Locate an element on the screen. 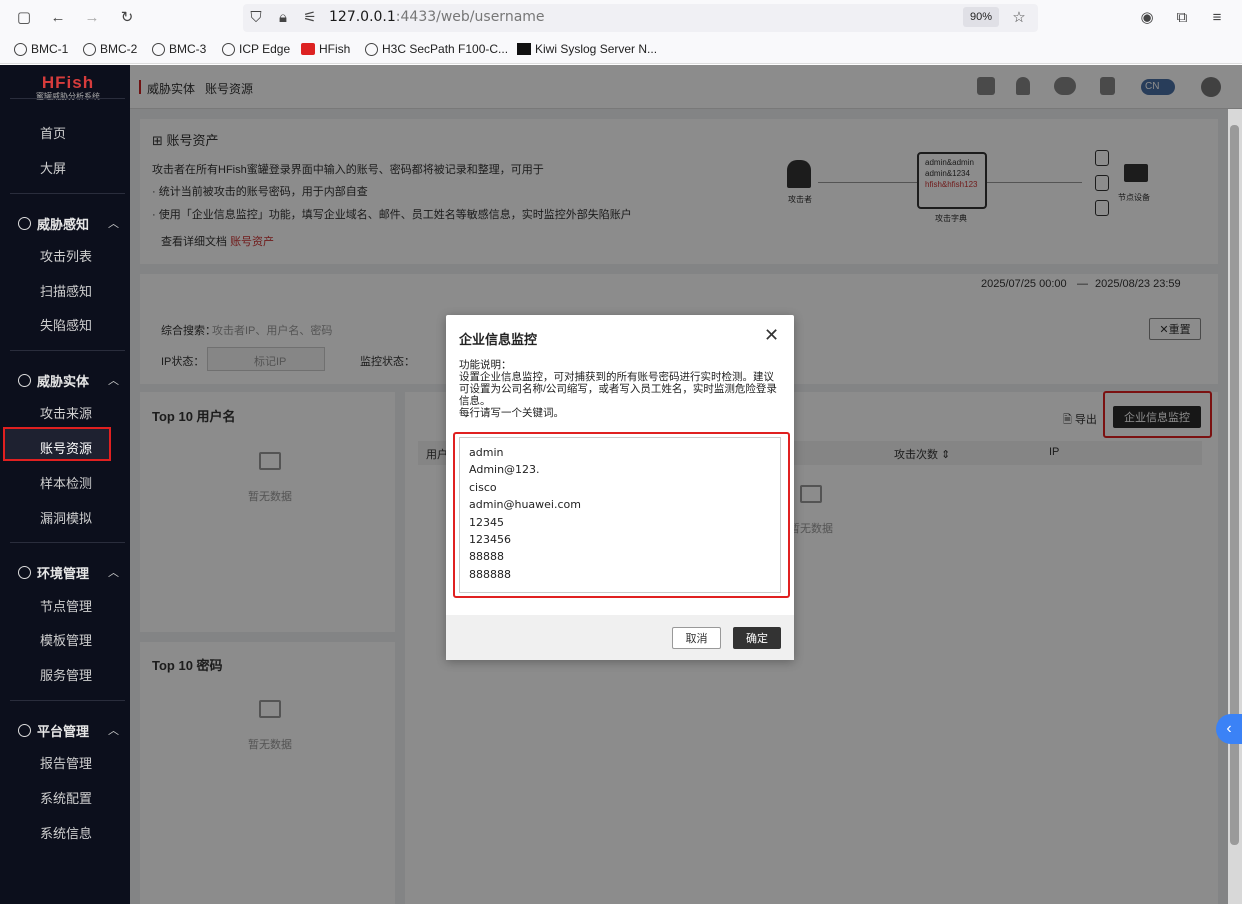 This screenshot has width=1242, height=904. chevron-left-icon: ‹ is located at coordinates (1229, 728).